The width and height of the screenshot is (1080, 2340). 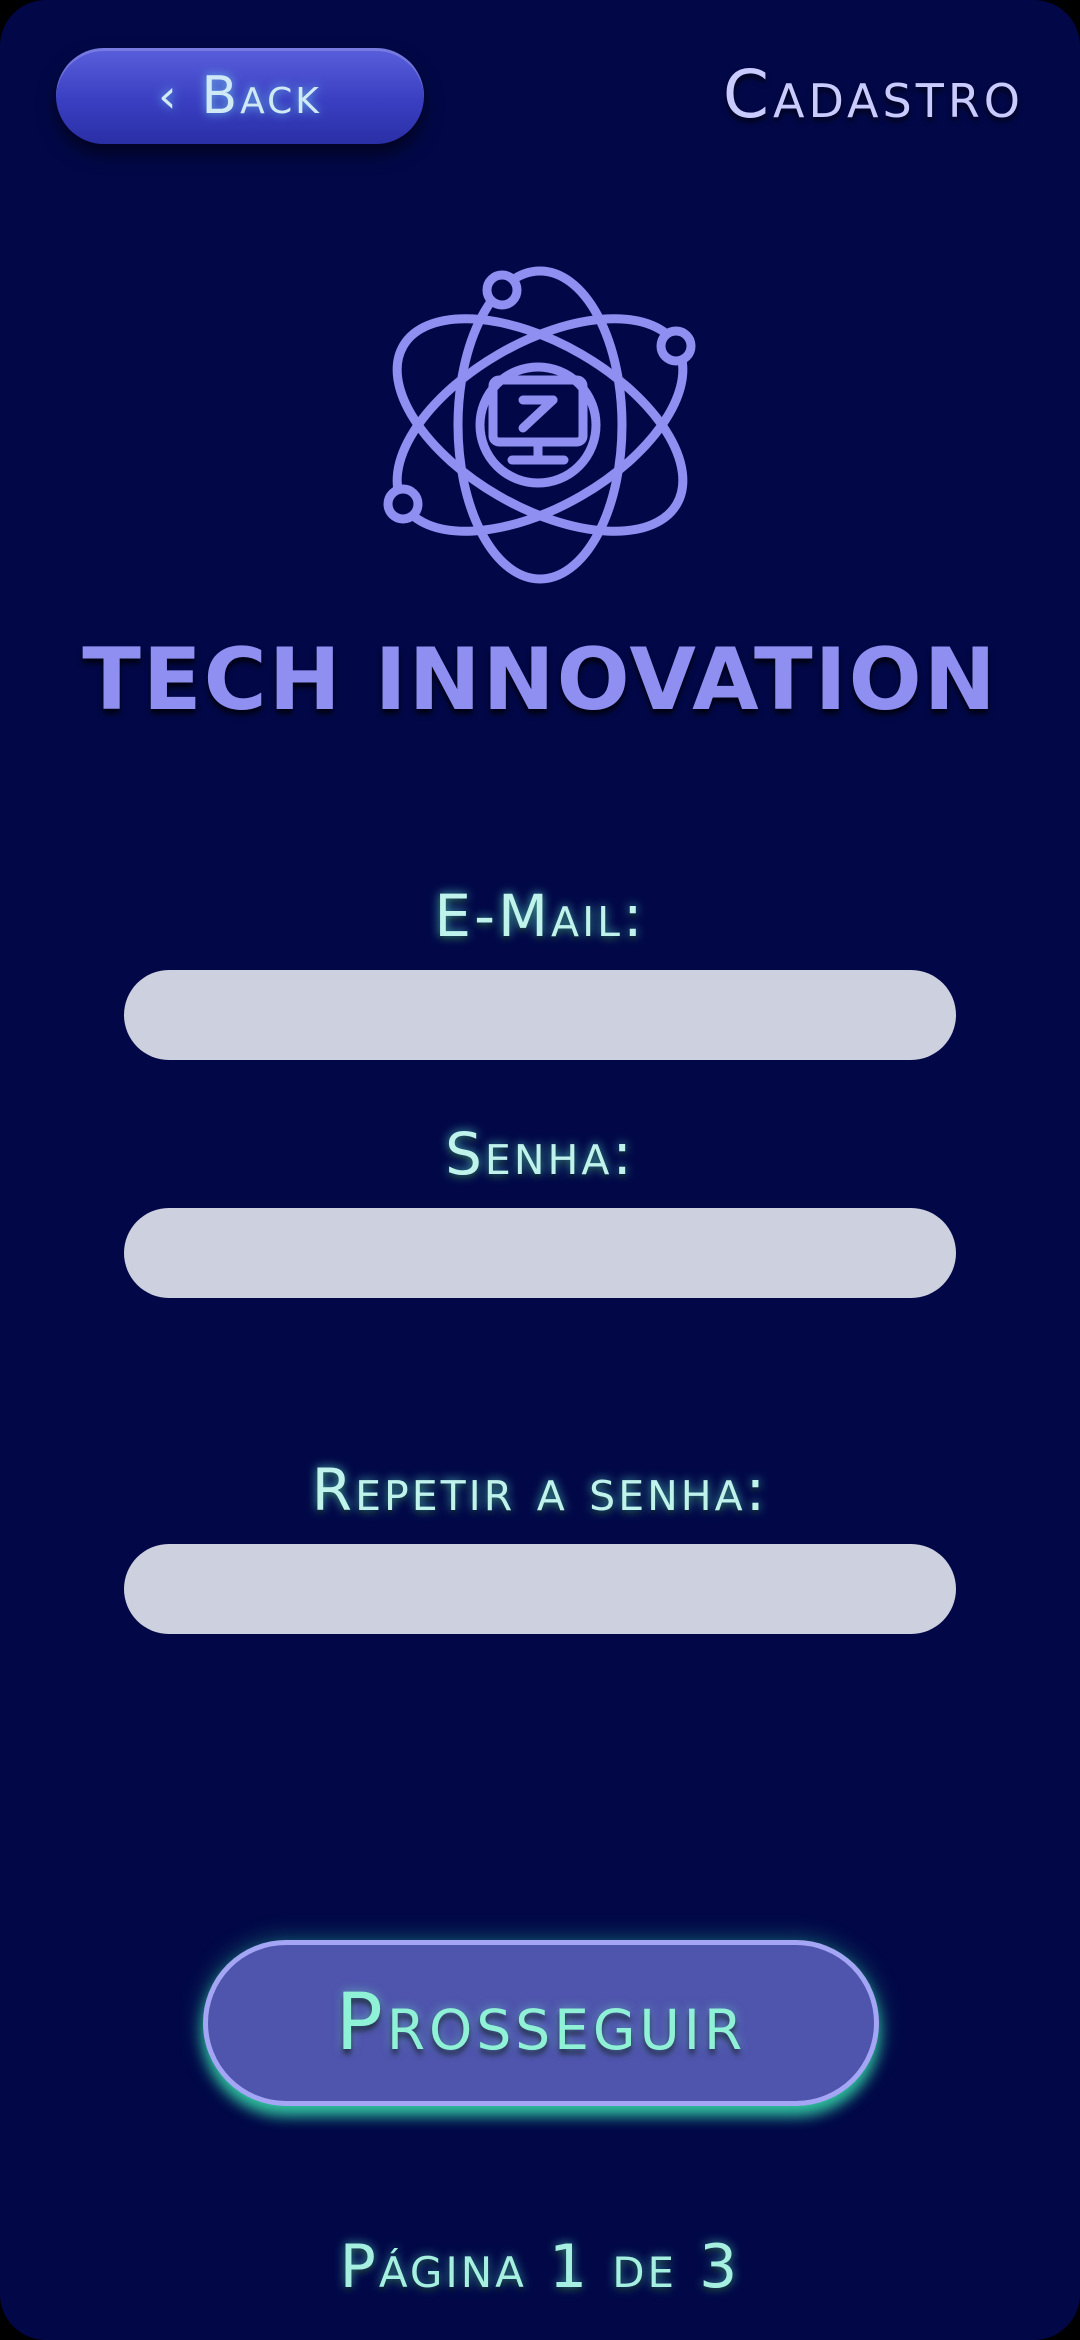 I want to click on brand-title: TECH INNOVATION, so click(x=540, y=680).